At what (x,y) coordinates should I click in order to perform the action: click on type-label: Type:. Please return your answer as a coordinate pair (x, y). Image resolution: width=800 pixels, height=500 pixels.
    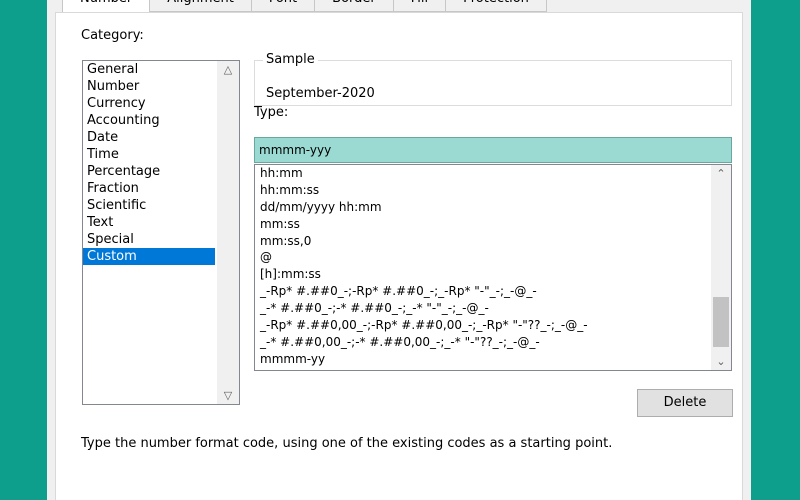
    Looking at the image, I should click on (271, 112).